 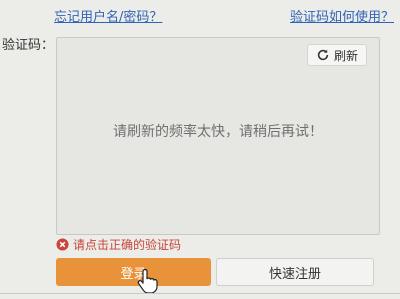 I want to click on error-text: 请点击正确的验证码, so click(x=127, y=244).